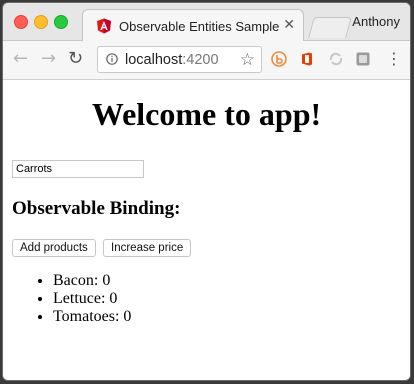 This screenshot has height=384, width=414. Describe the element at coordinates (92, 317) in the screenshot. I see `list-item: Tomatoes: 0` at that location.